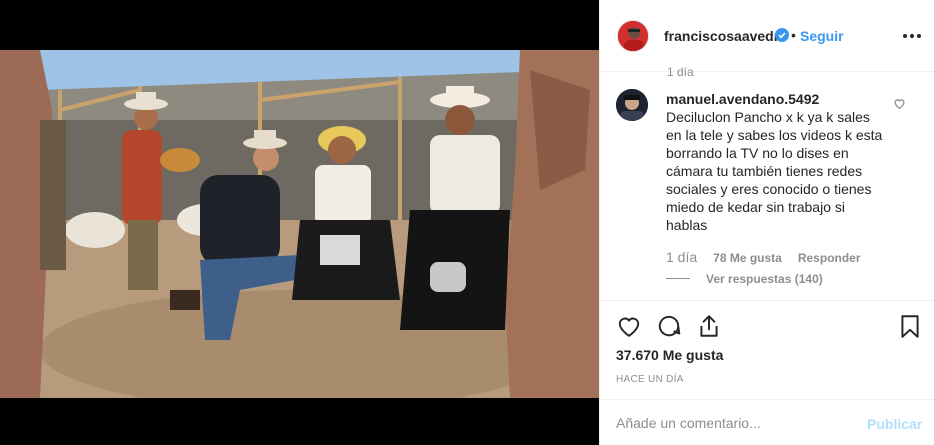 The image size is (934, 445). I want to click on like-heart-icon, so click(629, 326).